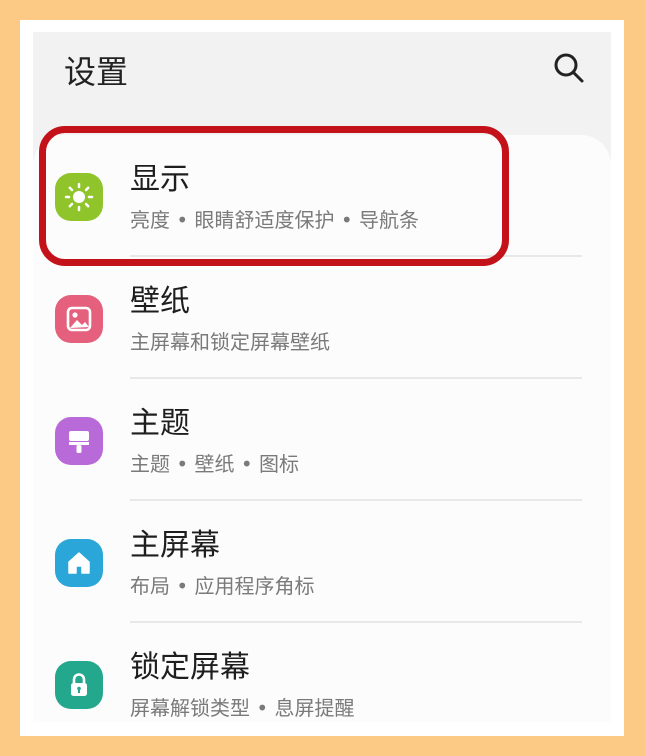 This screenshot has width=645, height=756. What do you see at coordinates (175, 545) in the screenshot?
I see `item-title: 主屏幕` at bounding box center [175, 545].